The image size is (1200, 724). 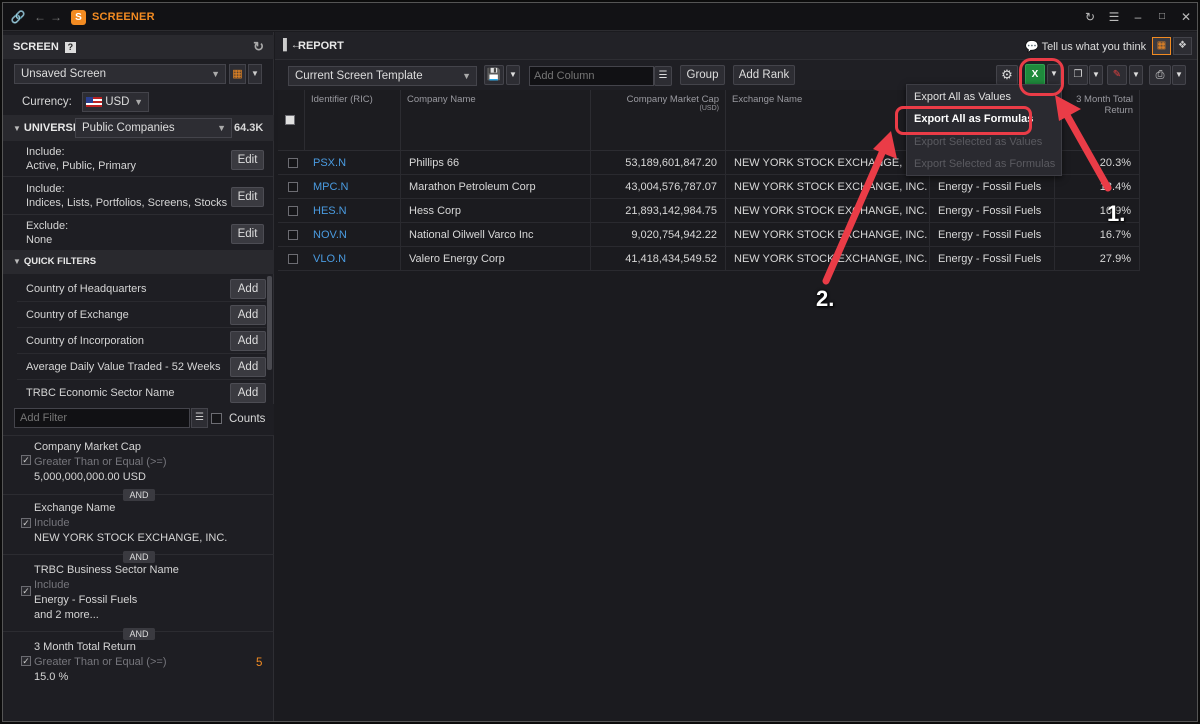 What do you see at coordinates (967, 190) in the screenshot?
I see `annotation-arrows` at bounding box center [967, 190].